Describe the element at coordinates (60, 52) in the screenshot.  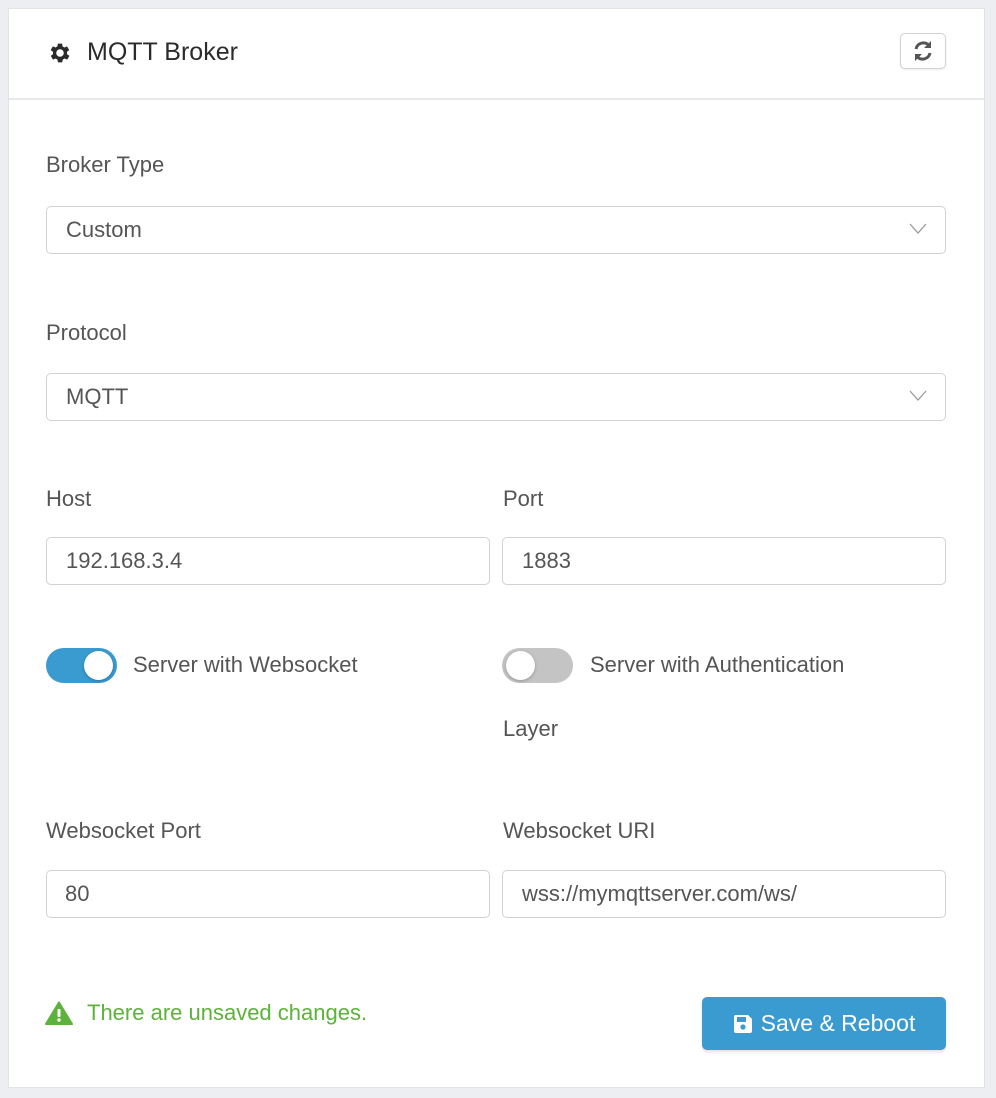
I see `gear-icon` at that location.